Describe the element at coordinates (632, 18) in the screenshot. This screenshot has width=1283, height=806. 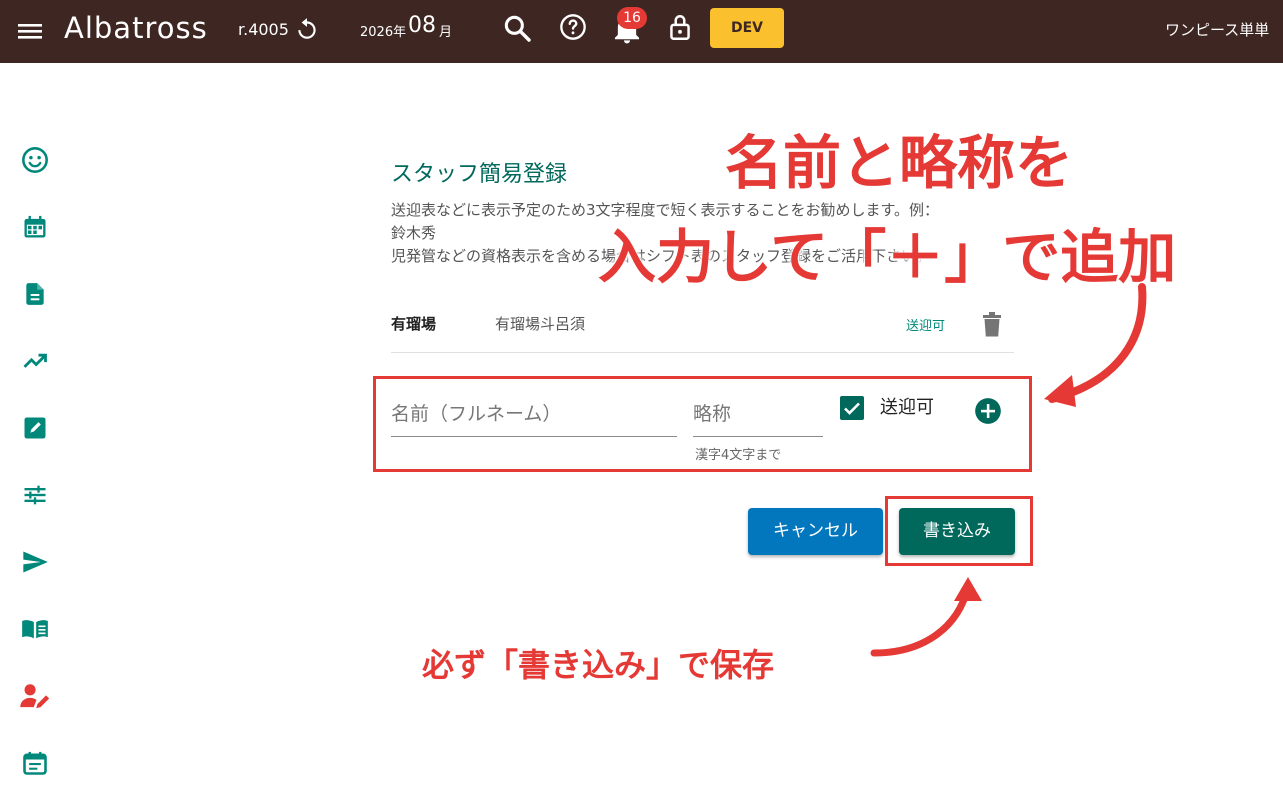
I see `notification-badge: 16` at that location.